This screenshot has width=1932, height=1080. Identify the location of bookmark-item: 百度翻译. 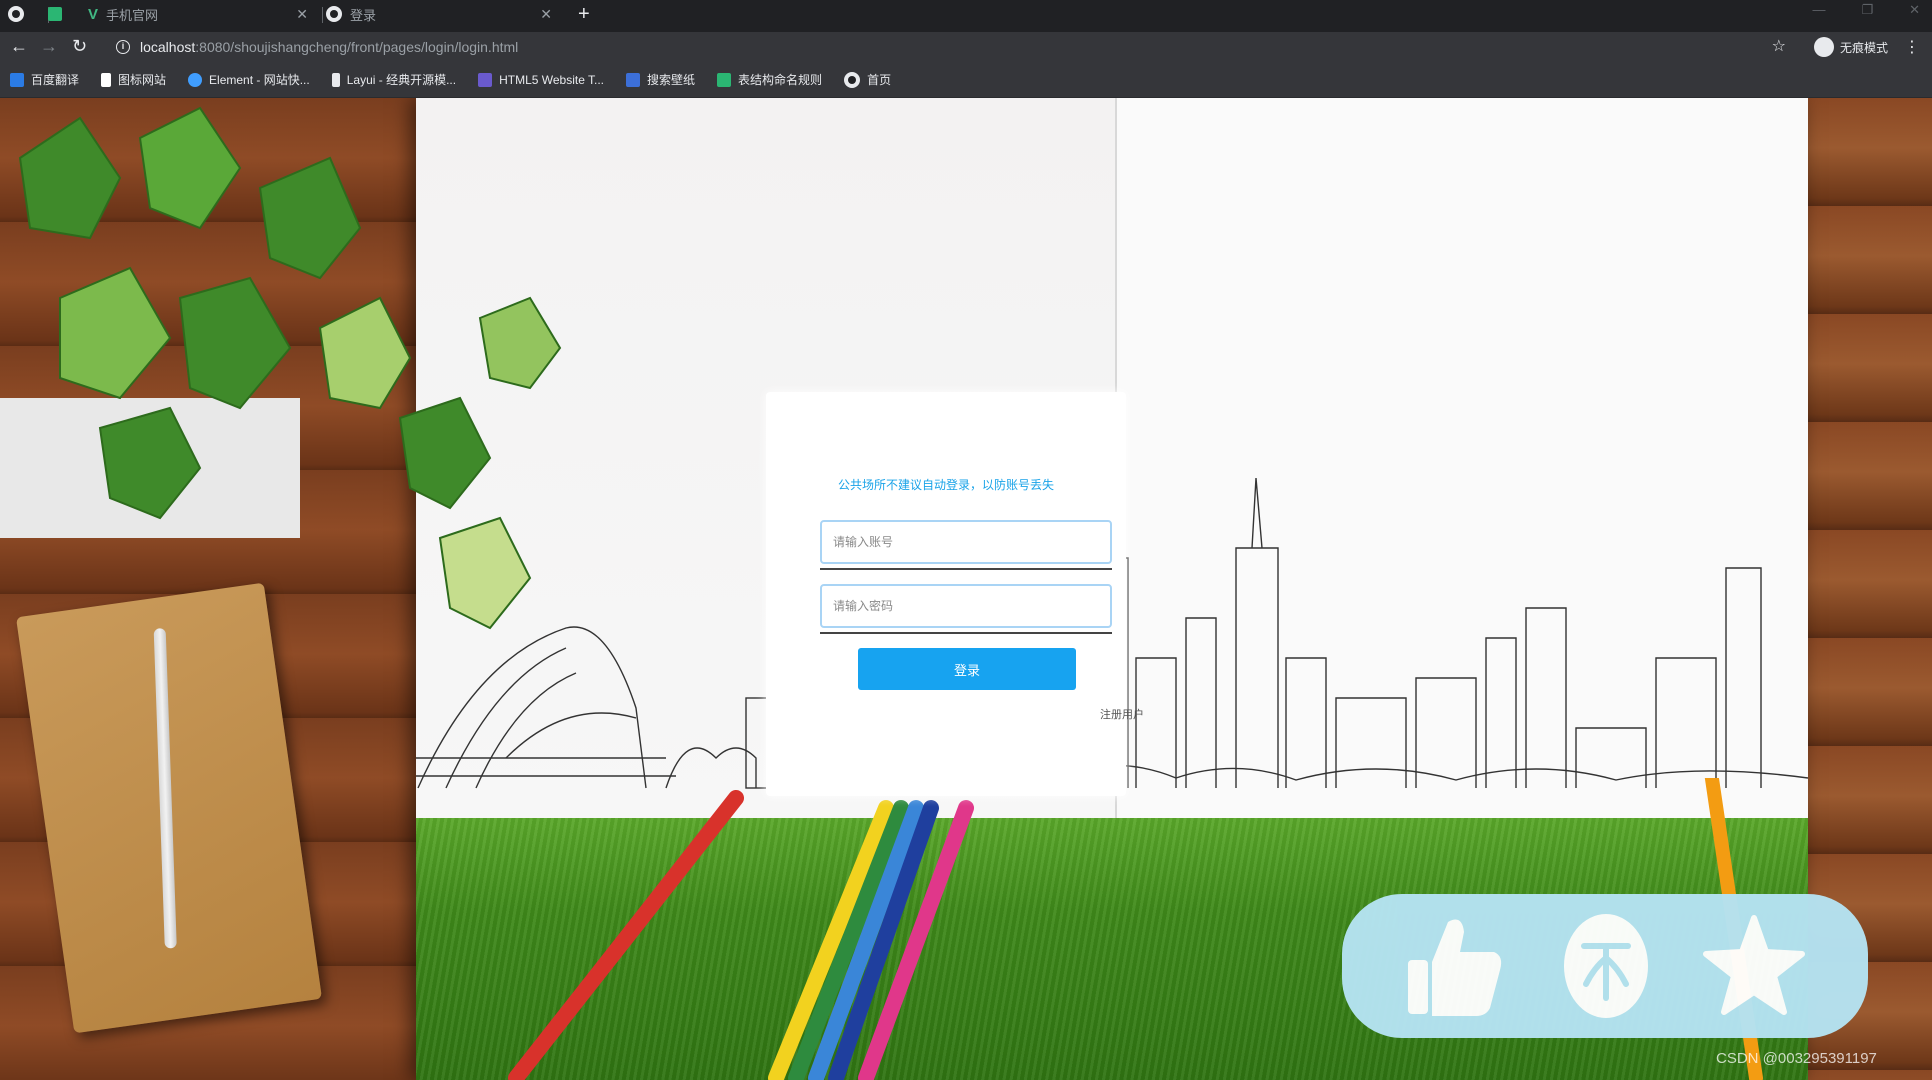
(44, 79).